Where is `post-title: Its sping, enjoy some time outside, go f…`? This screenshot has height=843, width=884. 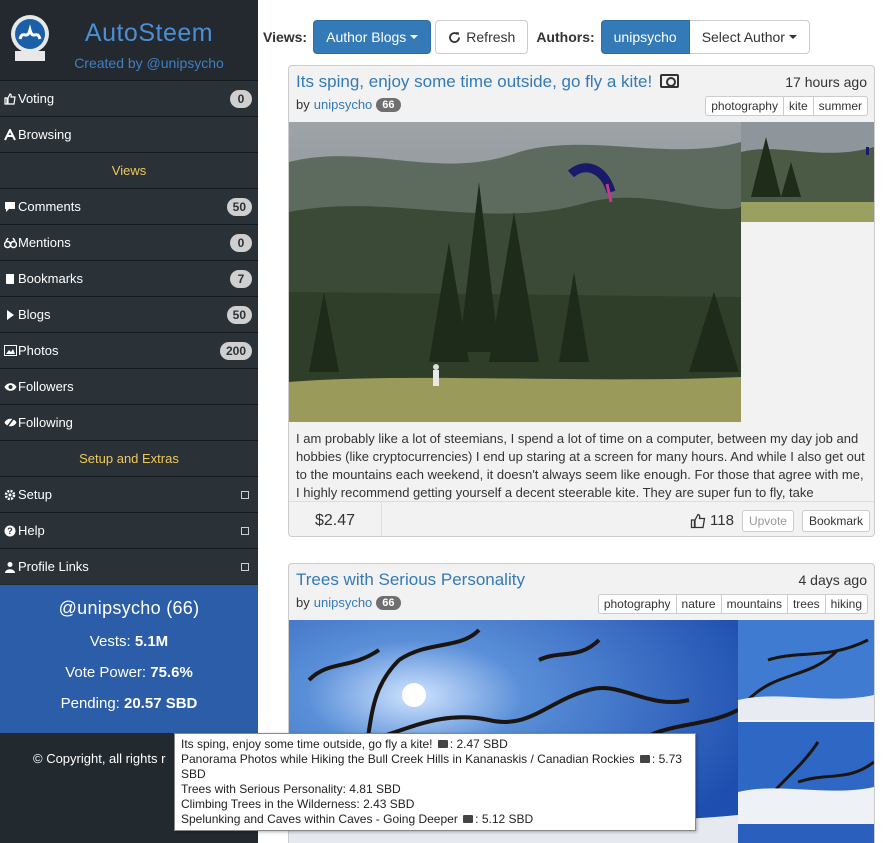 post-title: Its sping, enjoy some time outside, go f… is located at coordinates (474, 81).